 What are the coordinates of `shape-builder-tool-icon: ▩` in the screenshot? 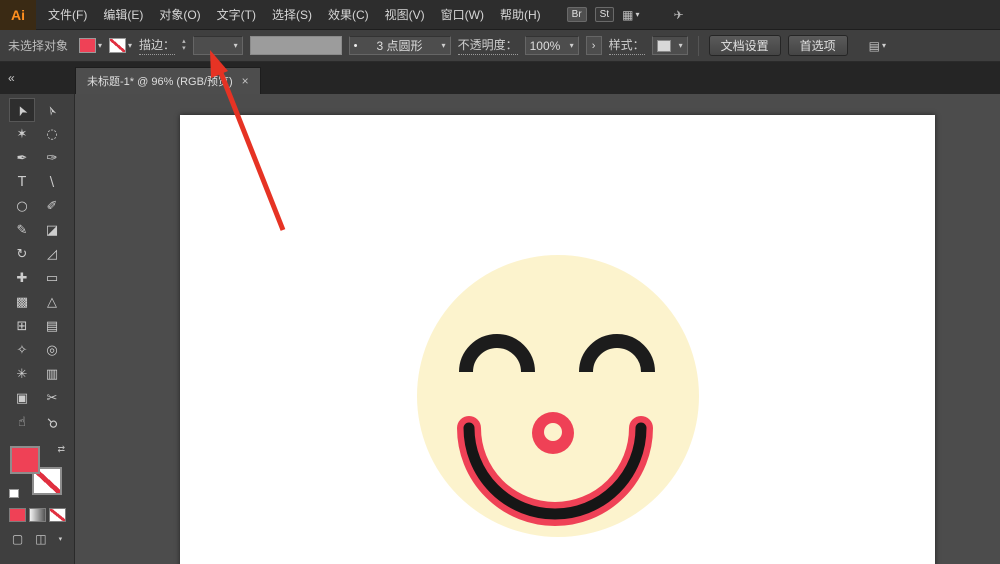 It's located at (22, 302).